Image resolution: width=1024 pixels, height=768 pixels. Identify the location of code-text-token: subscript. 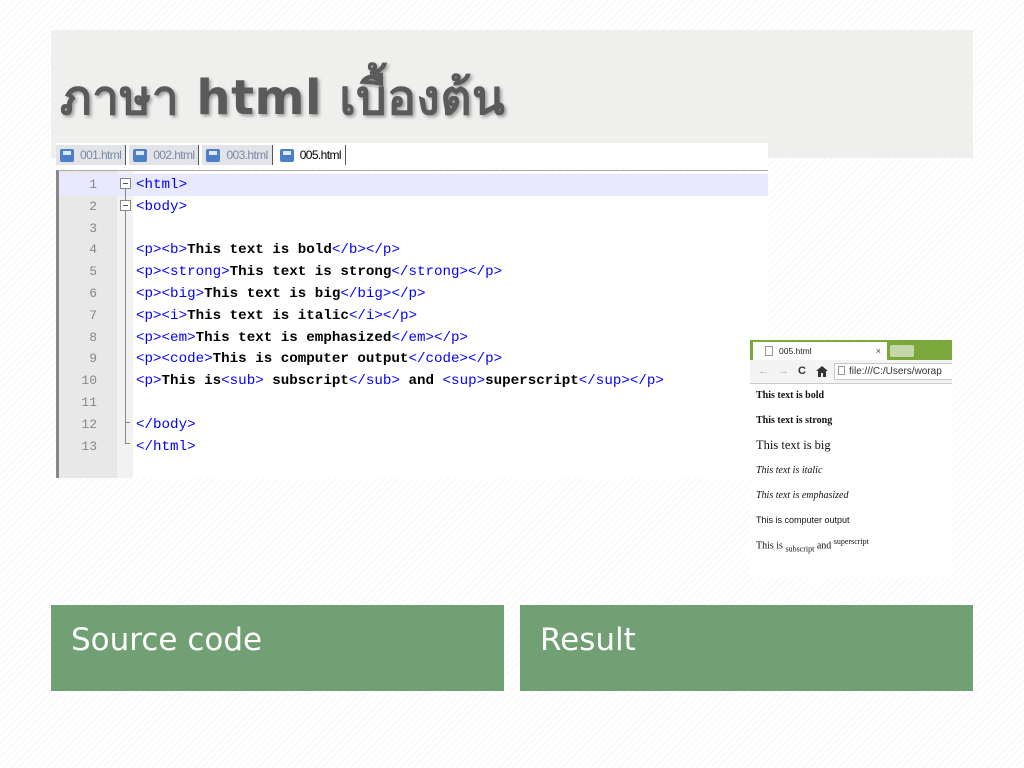
(306, 381).